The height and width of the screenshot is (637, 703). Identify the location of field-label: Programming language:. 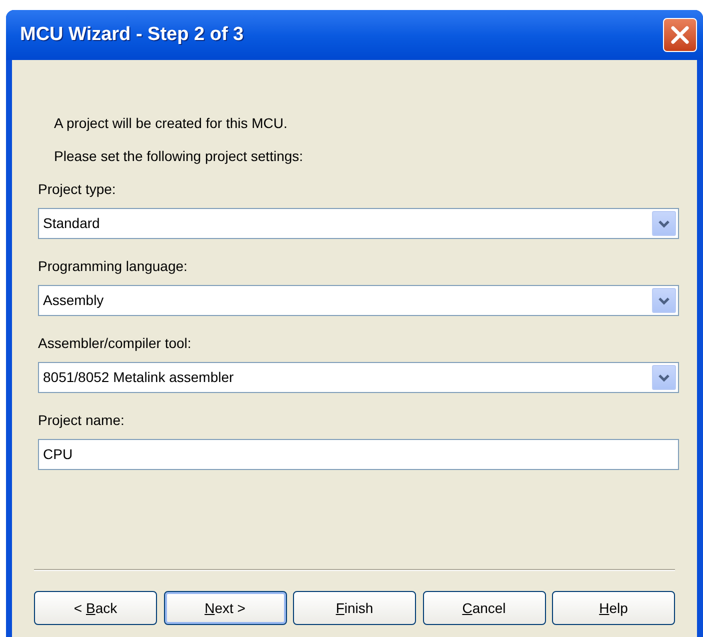
(113, 266).